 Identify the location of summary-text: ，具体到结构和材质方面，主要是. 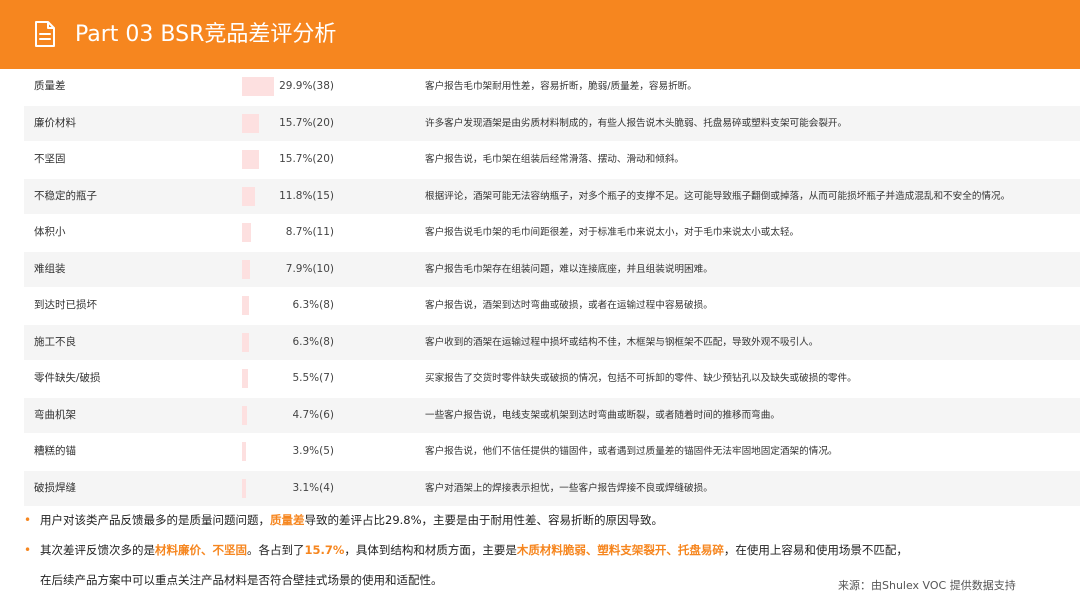
(430, 550).